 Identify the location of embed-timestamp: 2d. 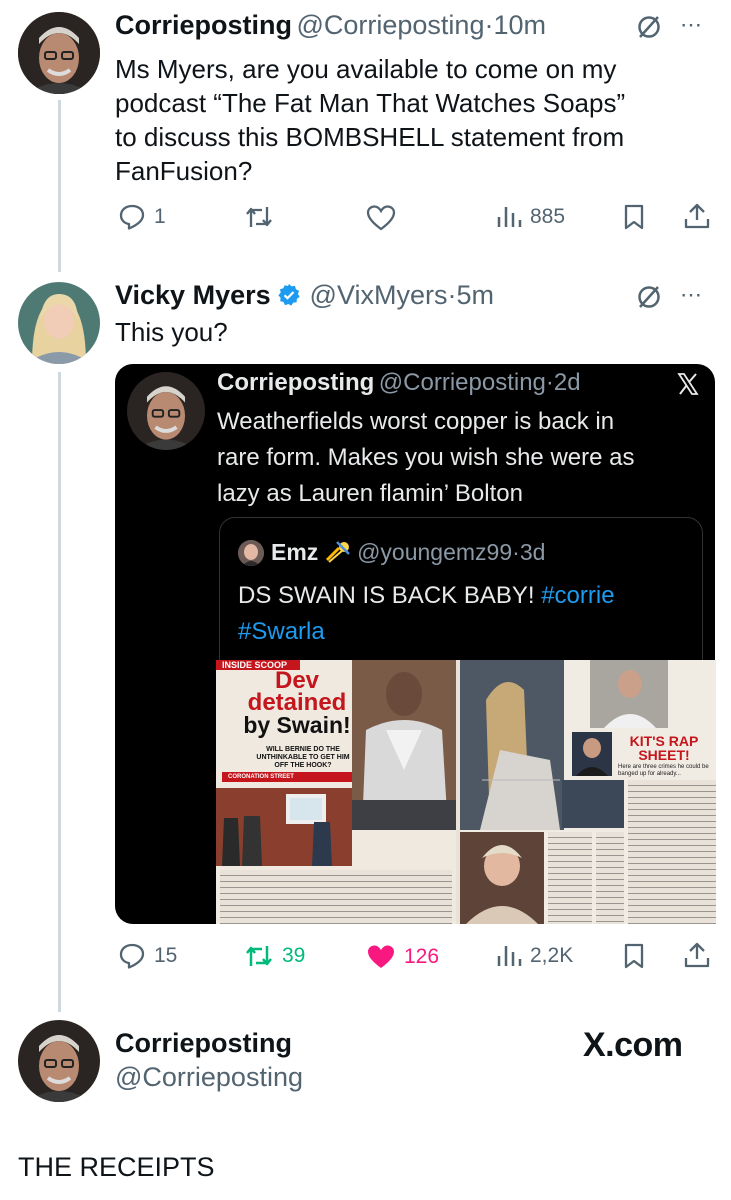
(567, 382).